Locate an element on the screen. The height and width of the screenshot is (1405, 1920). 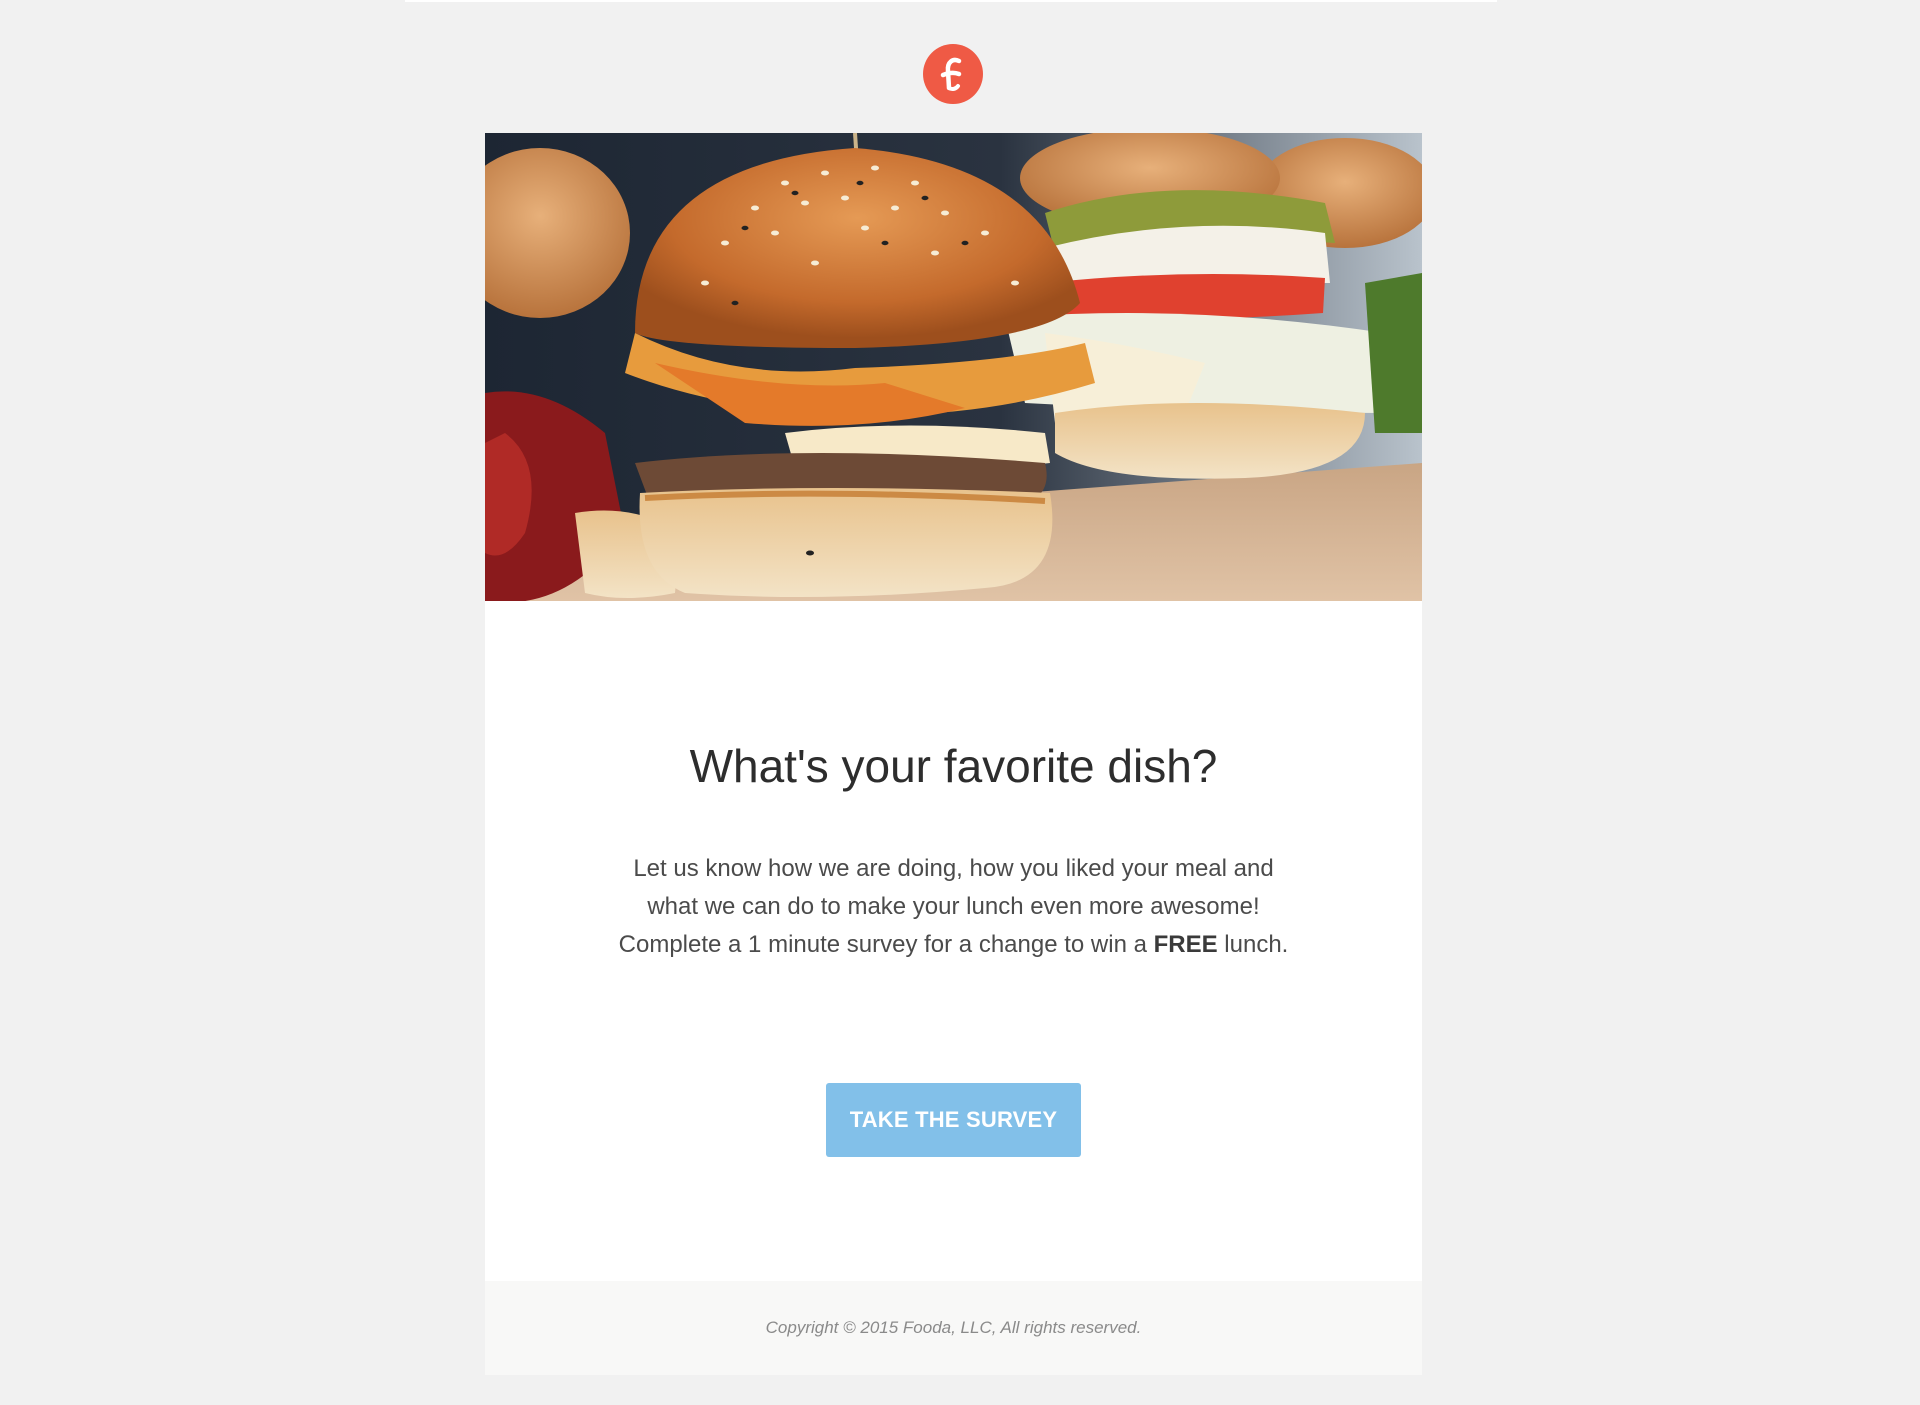
top-divider is located at coordinates (951, 1).